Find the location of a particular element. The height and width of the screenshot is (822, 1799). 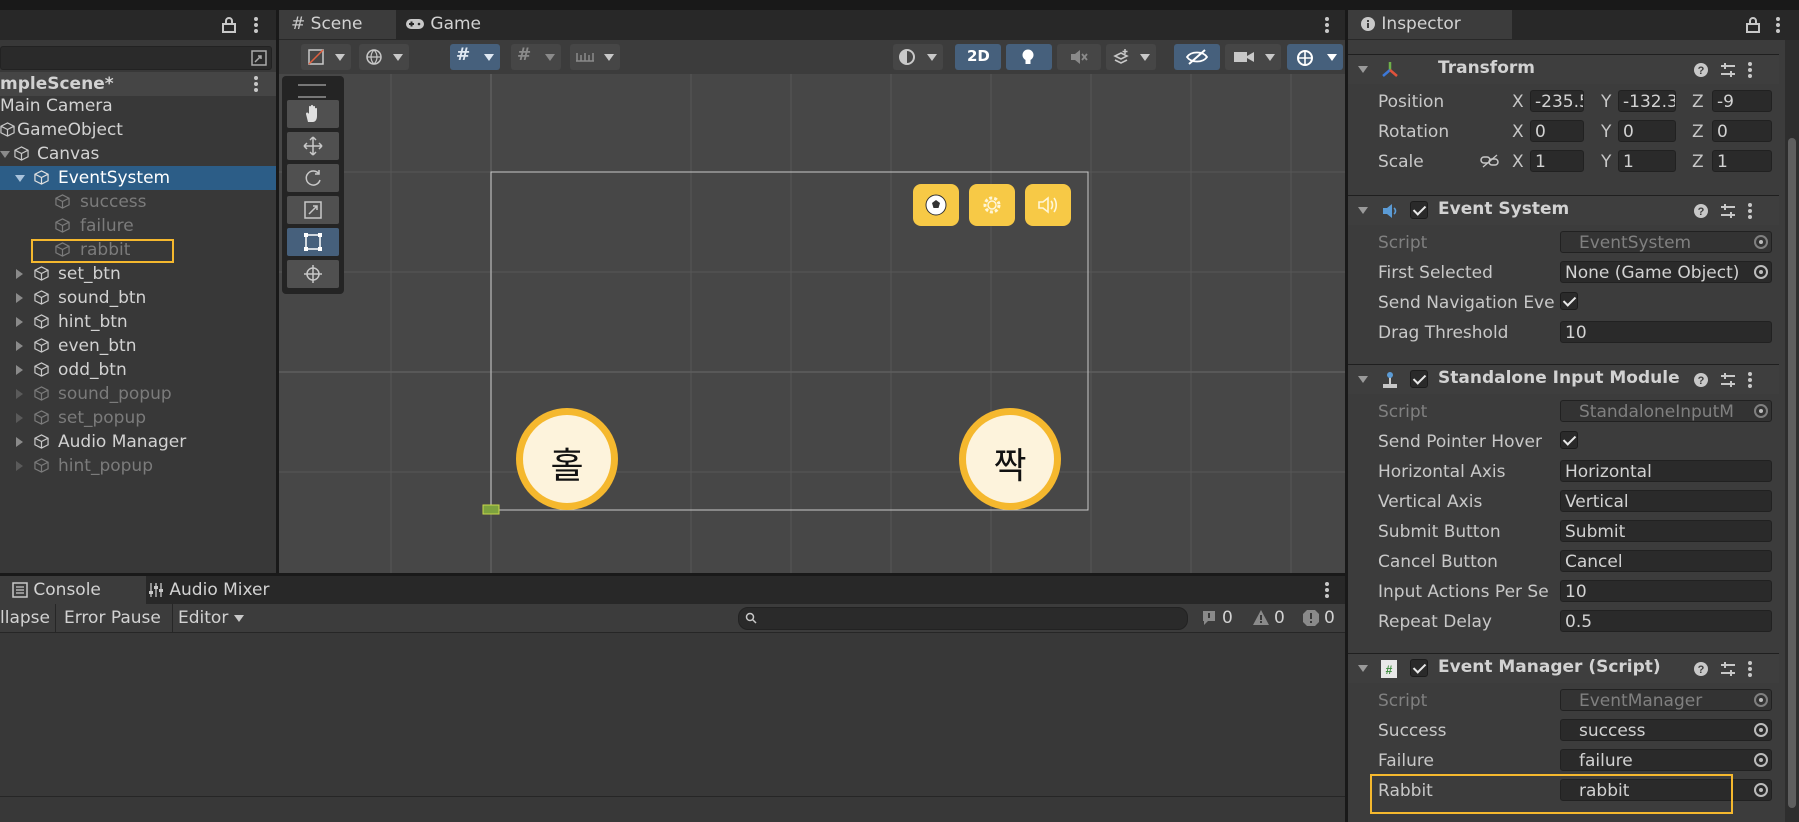

scale-x-field: 1 is located at coordinates (1557, 161).